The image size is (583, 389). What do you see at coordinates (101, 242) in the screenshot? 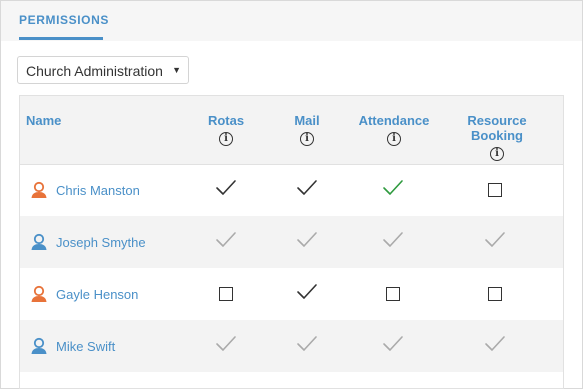
I see `person-name-link: Joseph Smythe` at bounding box center [101, 242].